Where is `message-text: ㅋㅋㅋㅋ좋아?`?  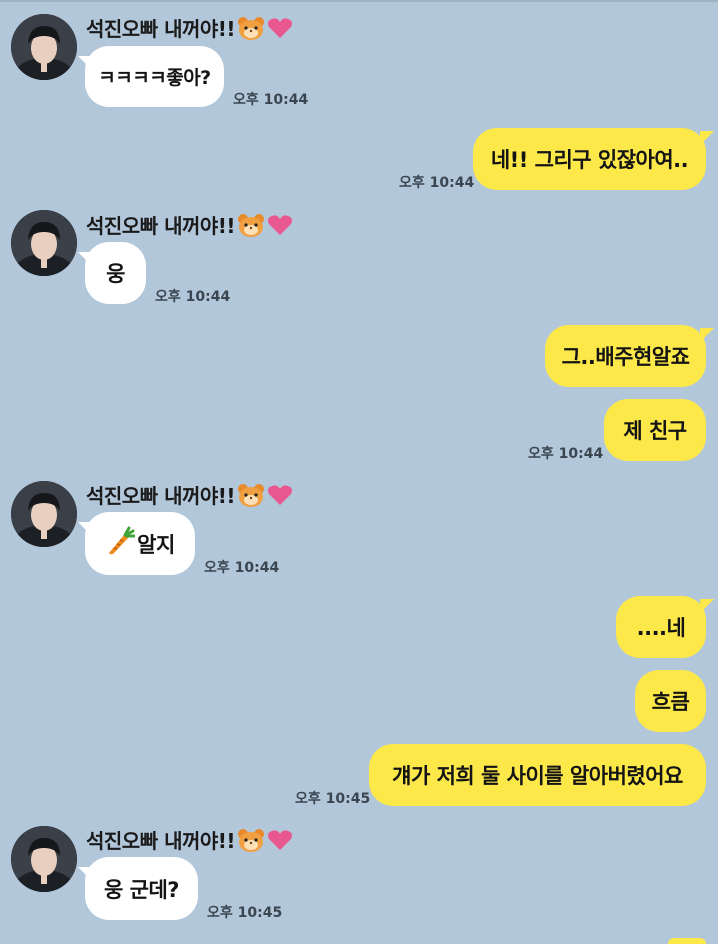 message-text: ㅋㅋㅋㅋ좋아? is located at coordinates (154, 78).